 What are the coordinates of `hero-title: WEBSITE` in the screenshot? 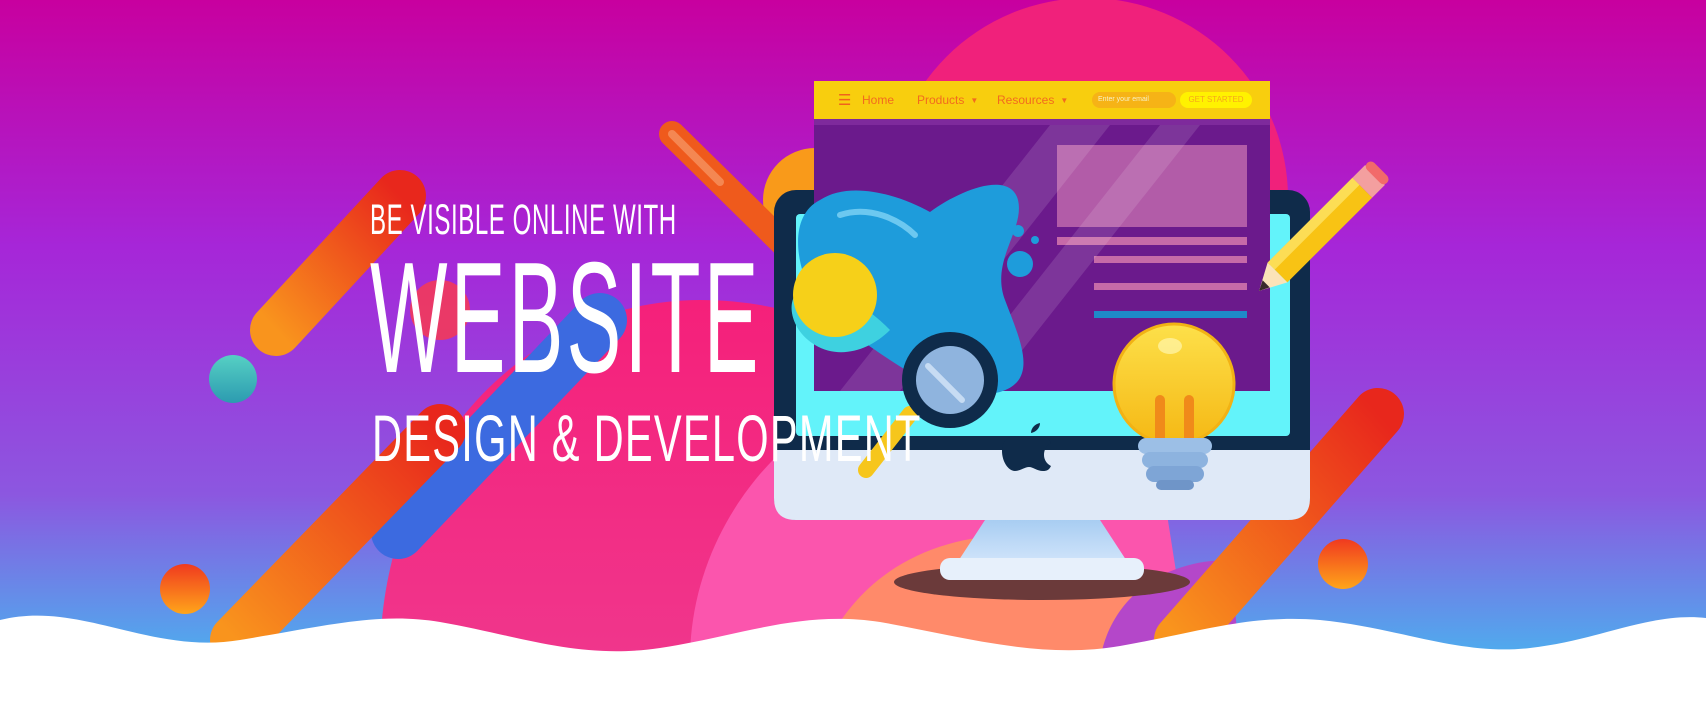 It's located at (566, 318).